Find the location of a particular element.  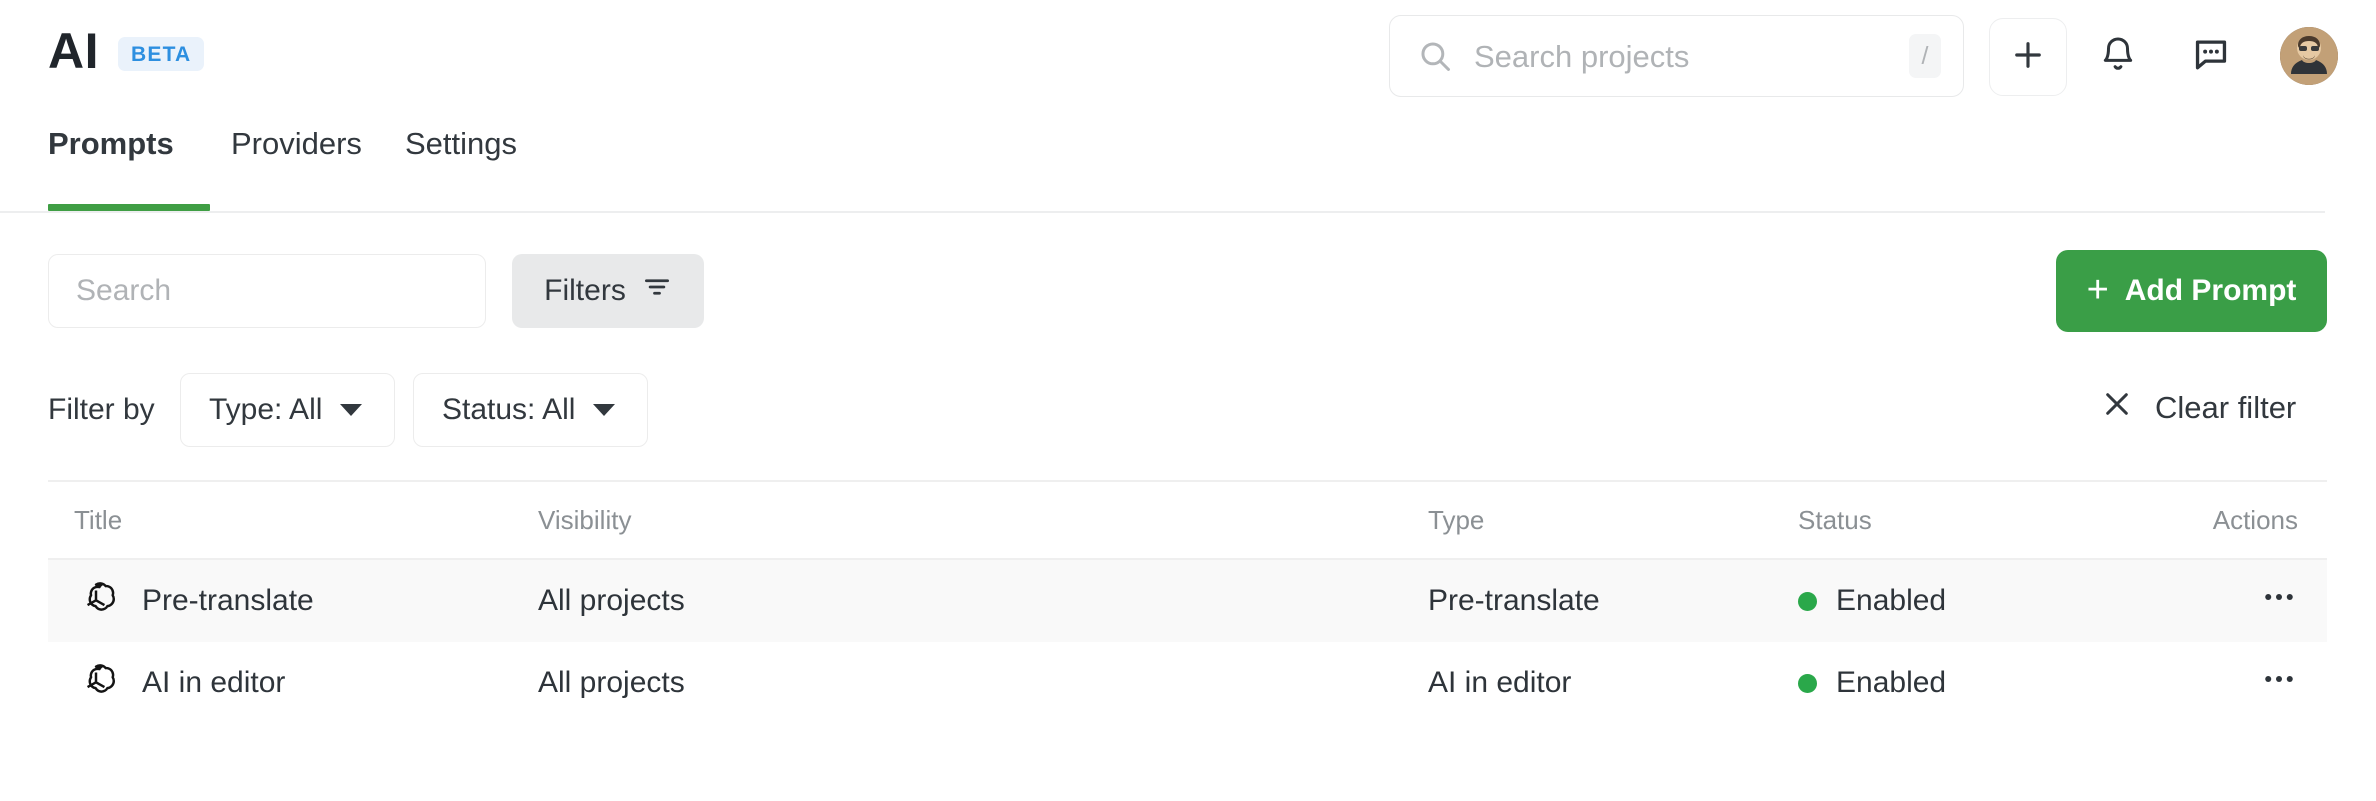

user-avatar is located at coordinates (2309, 56).